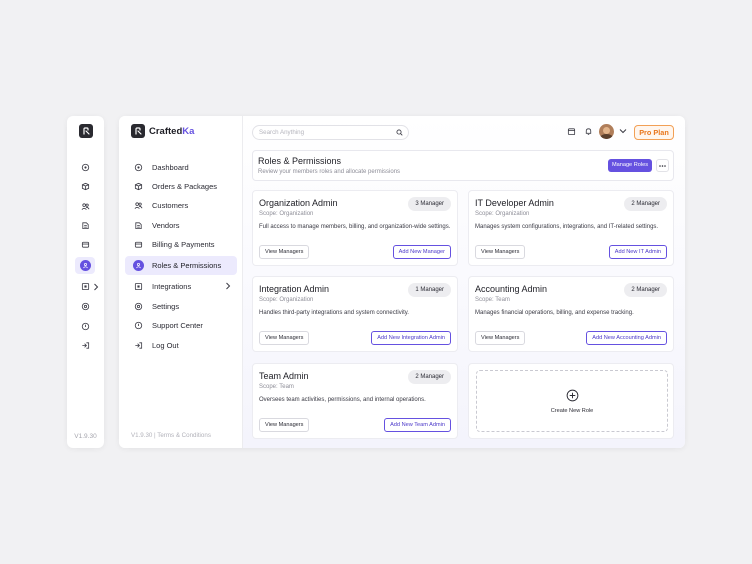 The height and width of the screenshot is (564, 752). What do you see at coordinates (85, 225) in the screenshot?
I see `rail-vendors-icon` at bounding box center [85, 225].